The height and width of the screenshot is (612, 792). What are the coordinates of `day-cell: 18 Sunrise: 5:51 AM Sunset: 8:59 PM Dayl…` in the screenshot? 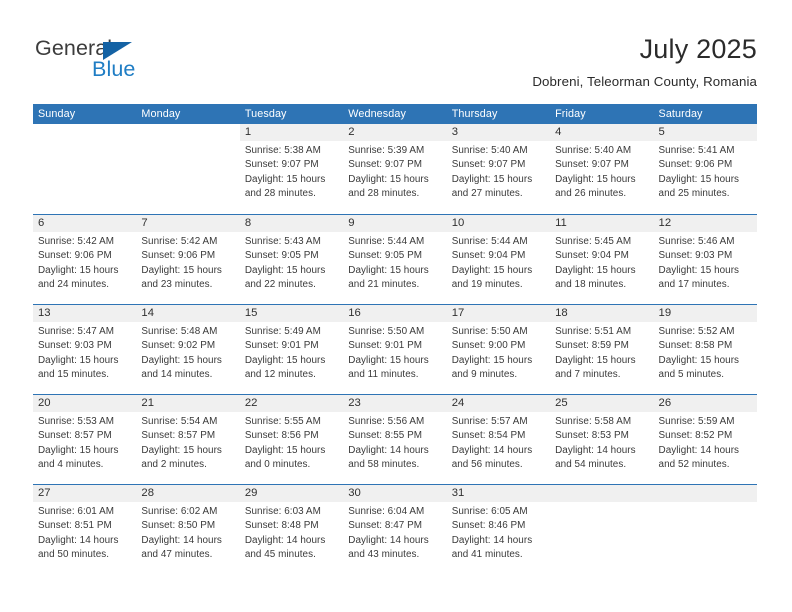 It's located at (602, 349).